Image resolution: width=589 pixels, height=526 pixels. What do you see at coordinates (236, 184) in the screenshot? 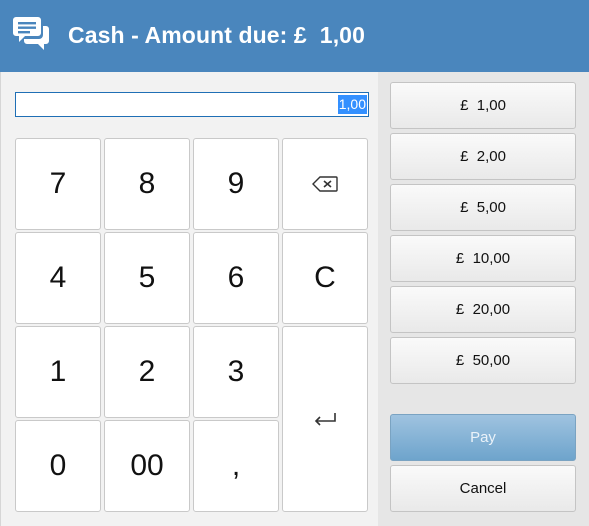
I see `key-9: 9` at bounding box center [236, 184].